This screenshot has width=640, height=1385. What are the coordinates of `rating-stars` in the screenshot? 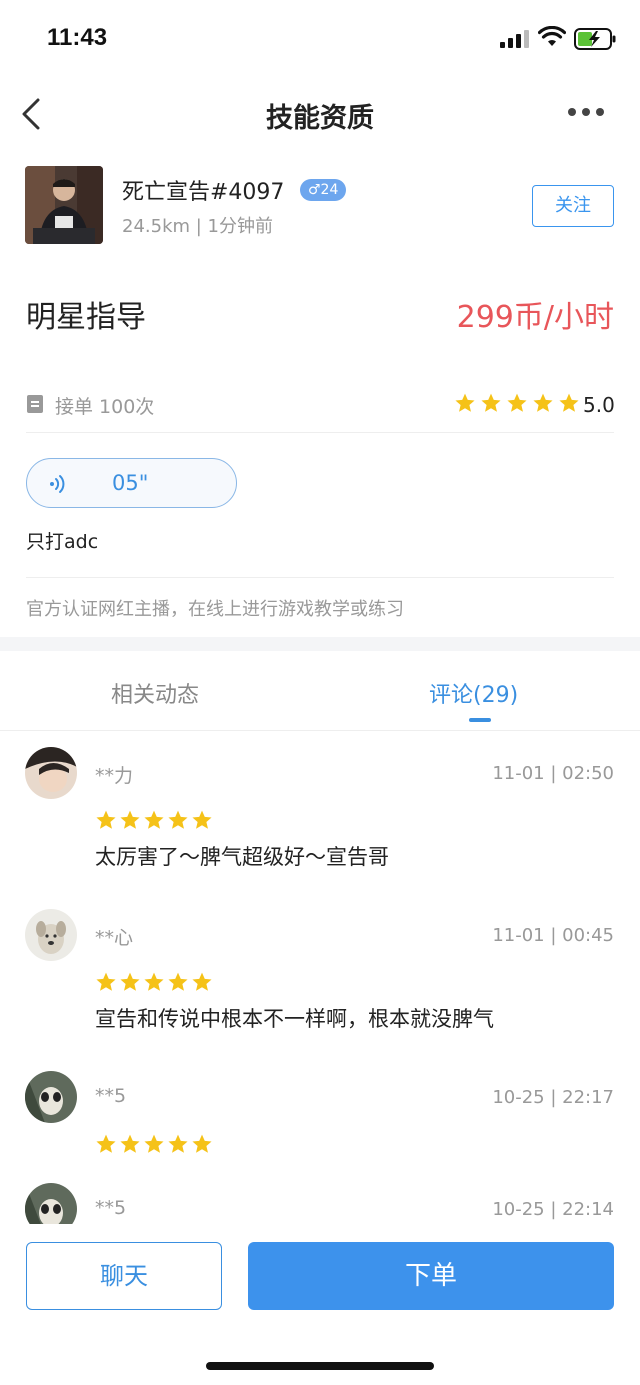 It's located at (517, 404).